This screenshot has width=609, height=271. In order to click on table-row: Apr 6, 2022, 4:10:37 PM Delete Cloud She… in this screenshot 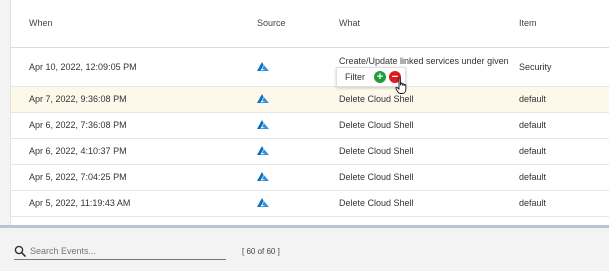, I will do `click(310, 151)`.